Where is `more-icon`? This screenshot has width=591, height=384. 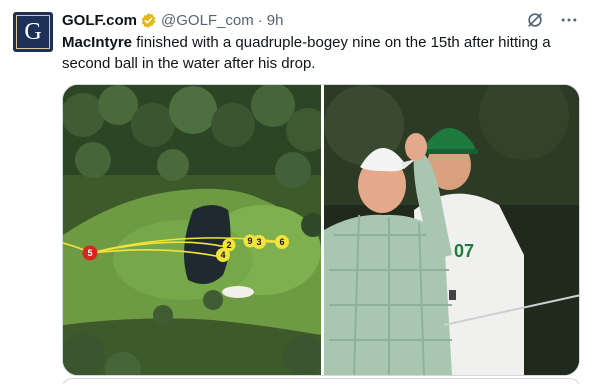
more-icon is located at coordinates (569, 20).